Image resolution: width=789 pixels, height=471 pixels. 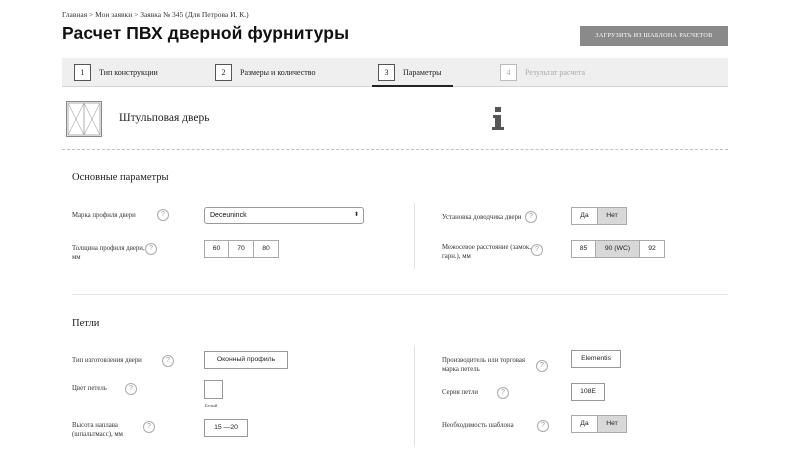 What do you see at coordinates (422, 72) in the screenshot?
I see `step-label: Параметры` at bounding box center [422, 72].